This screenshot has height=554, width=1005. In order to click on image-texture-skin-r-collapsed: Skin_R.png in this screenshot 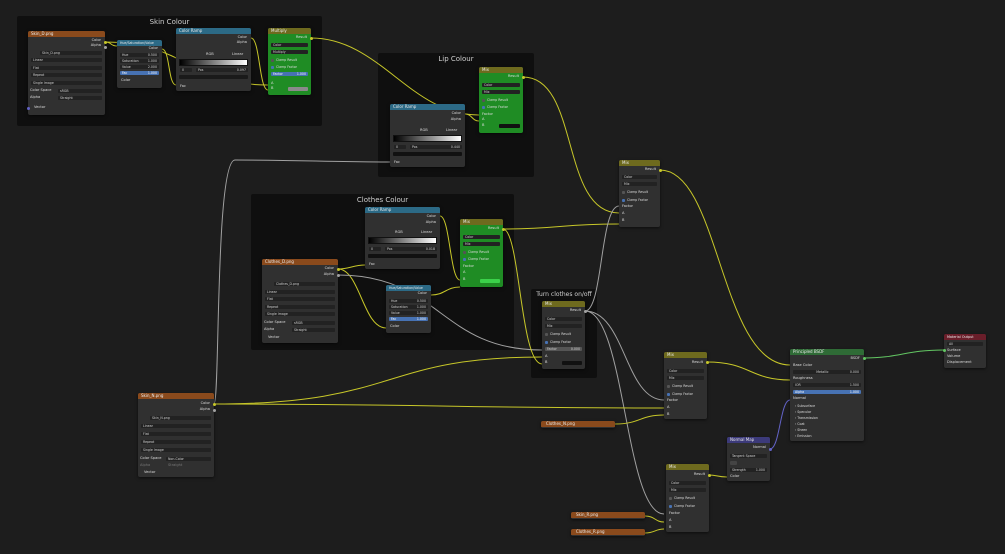, I will do `click(608, 515)`.